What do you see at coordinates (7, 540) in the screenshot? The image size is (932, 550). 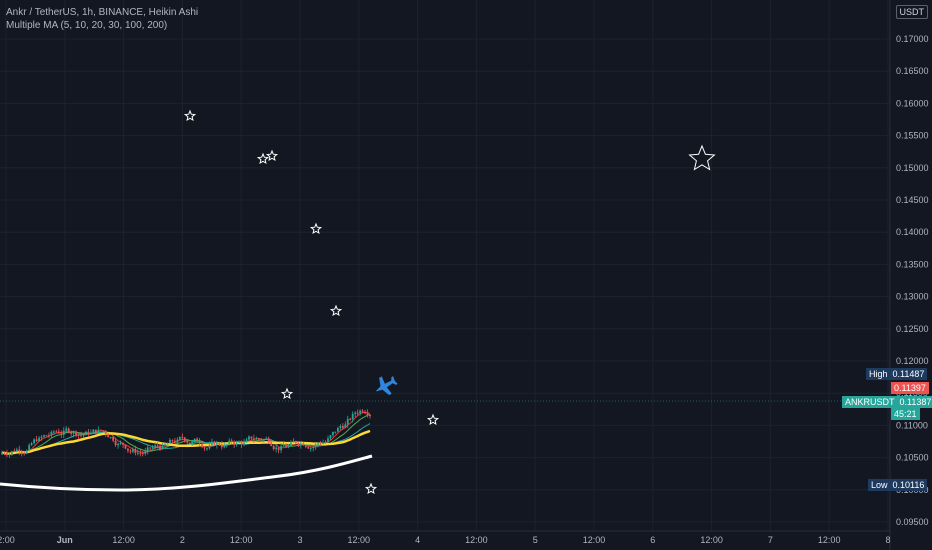 I see `time-tick-label: 2:00` at bounding box center [7, 540].